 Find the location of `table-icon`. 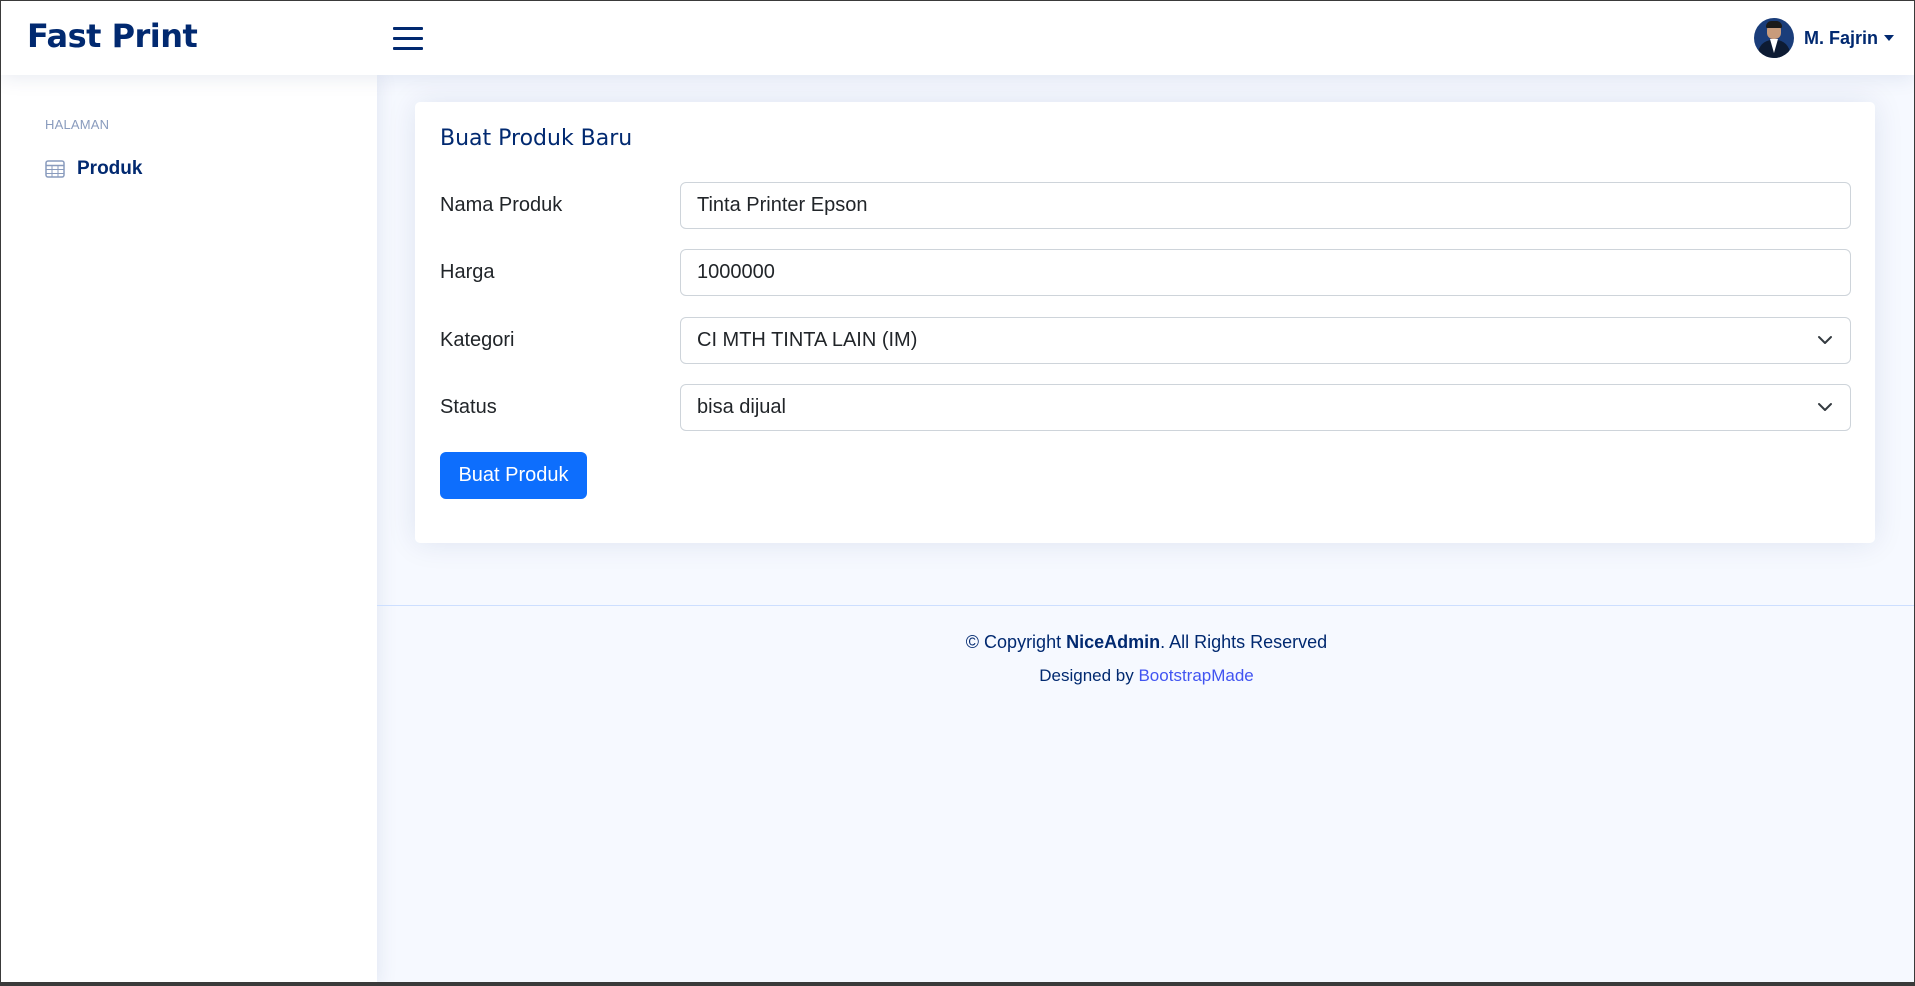

table-icon is located at coordinates (55, 169).